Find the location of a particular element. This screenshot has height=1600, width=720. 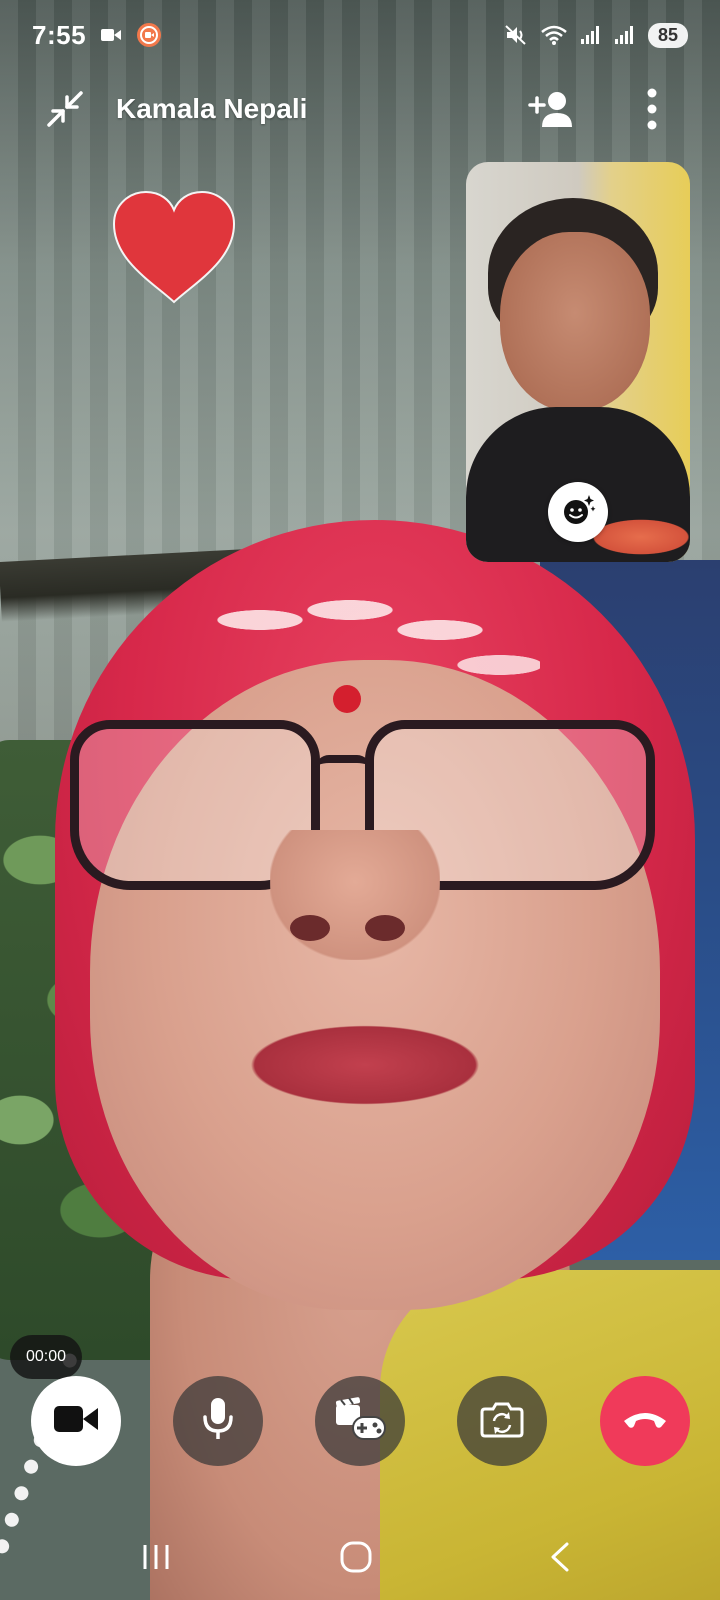

add-person-icon is located at coordinates (550, 111).